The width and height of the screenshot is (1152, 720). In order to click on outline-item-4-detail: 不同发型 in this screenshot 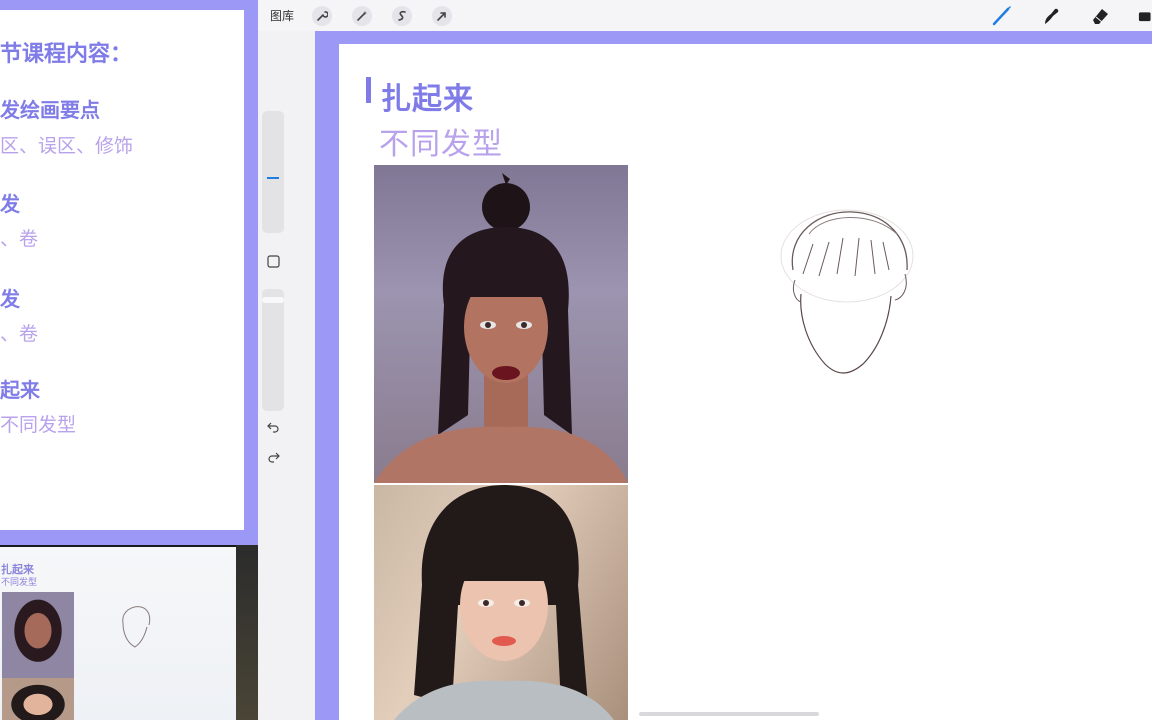, I will do `click(38, 425)`.